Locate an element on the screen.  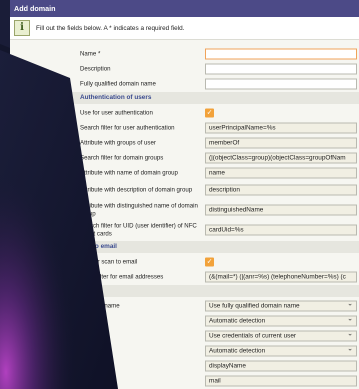
search-email-label: earch filter for email addresses is located at coordinates (122, 276).